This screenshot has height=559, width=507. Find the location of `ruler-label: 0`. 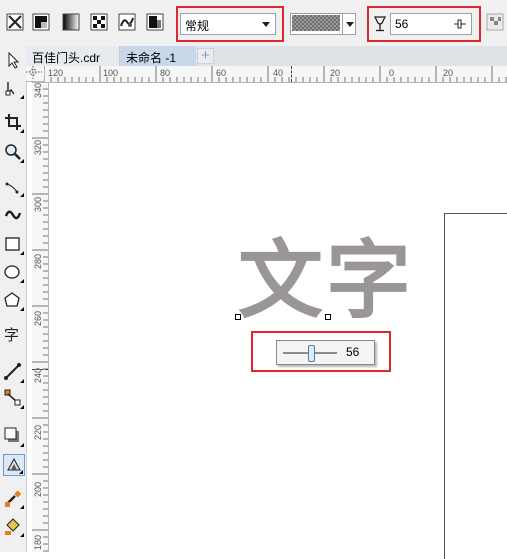

ruler-label: 0 is located at coordinates (392, 73).